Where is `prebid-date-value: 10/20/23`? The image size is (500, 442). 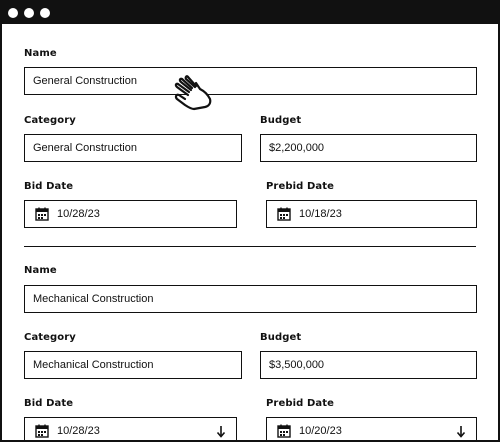 prebid-date-value: 10/20/23 is located at coordinates (320, 431).